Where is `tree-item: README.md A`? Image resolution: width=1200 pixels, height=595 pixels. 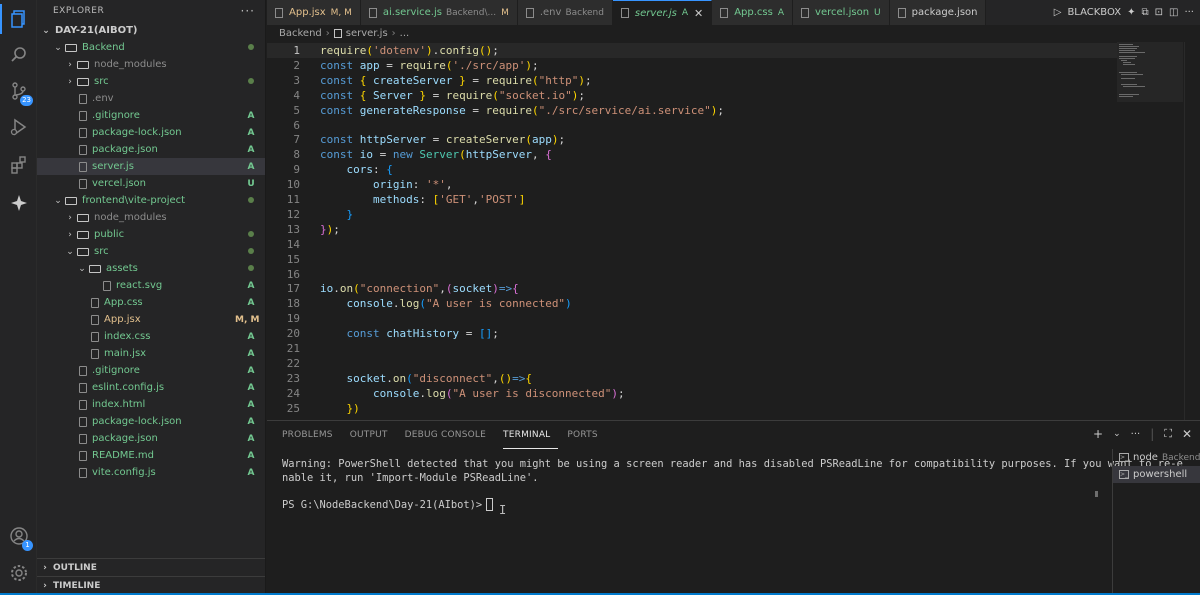 tree-item: README.md A is located at coordinates (151, 455).